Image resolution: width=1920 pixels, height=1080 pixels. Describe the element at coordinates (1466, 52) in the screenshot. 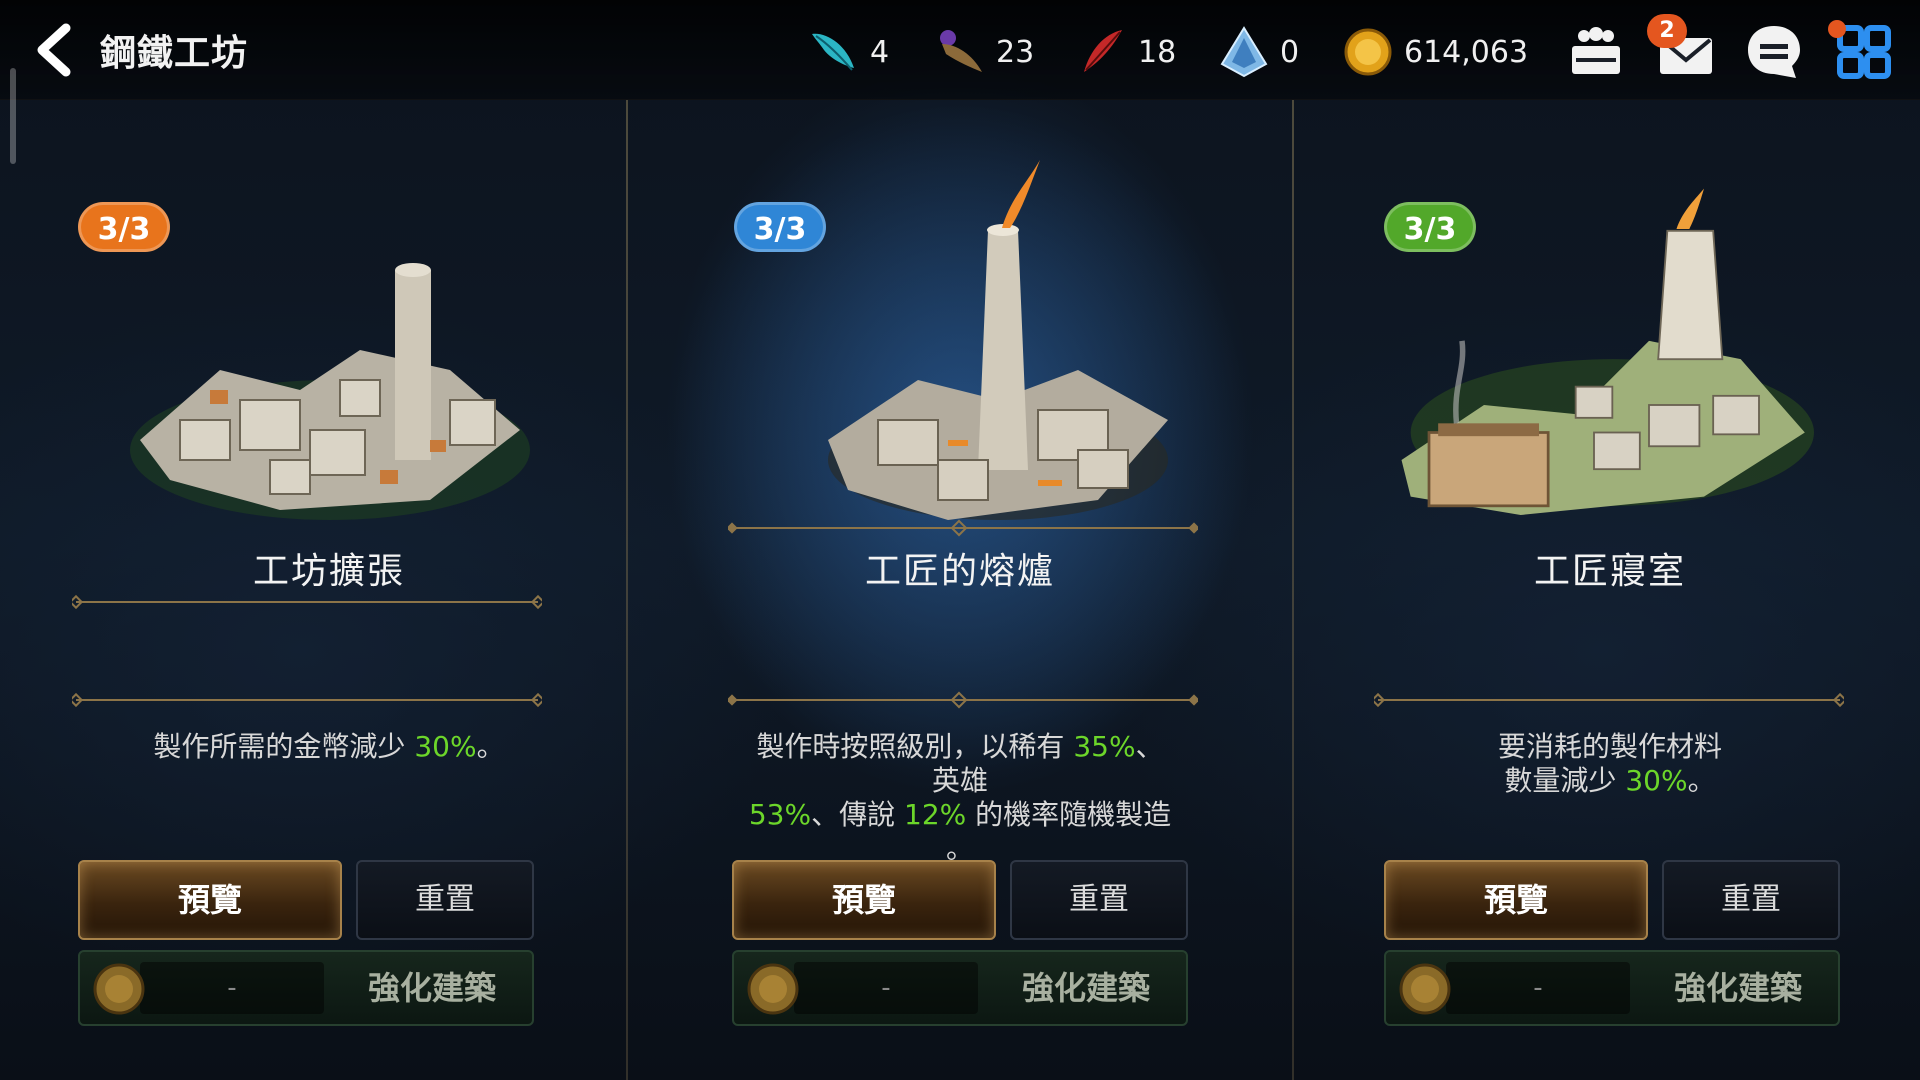

I see `gold-count: 614,063` at that location.